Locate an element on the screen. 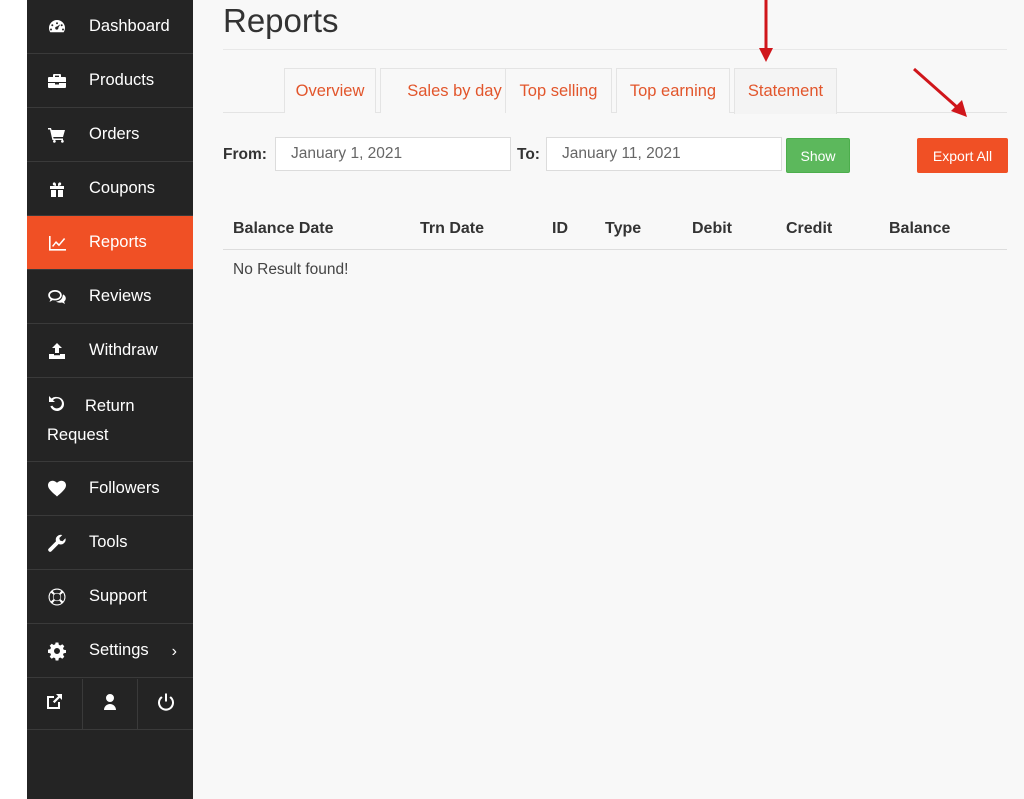  sidebar-item-settings: Settings › is located at coordinates (110, 651).